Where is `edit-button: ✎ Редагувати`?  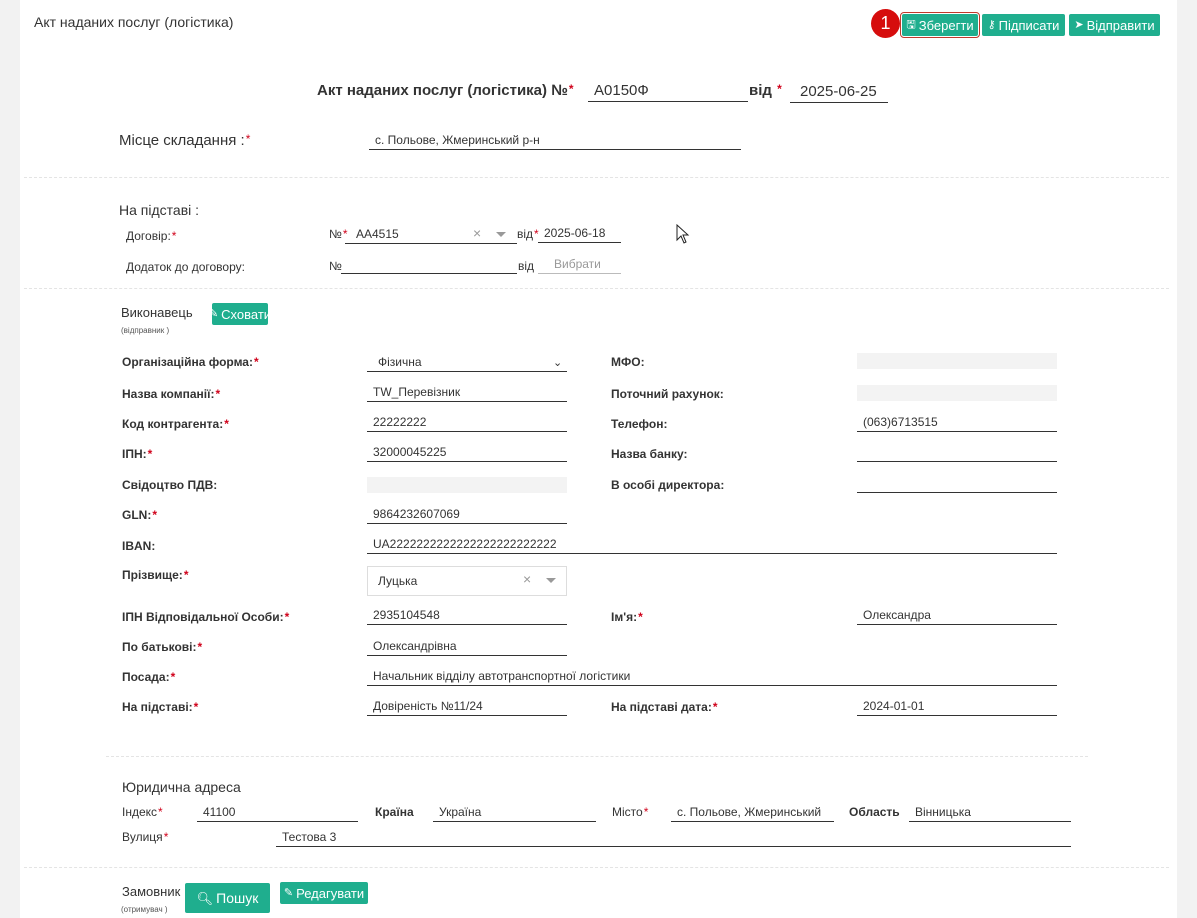
edit-button: ✎ Редагувати is located at coordinates (324, 893).